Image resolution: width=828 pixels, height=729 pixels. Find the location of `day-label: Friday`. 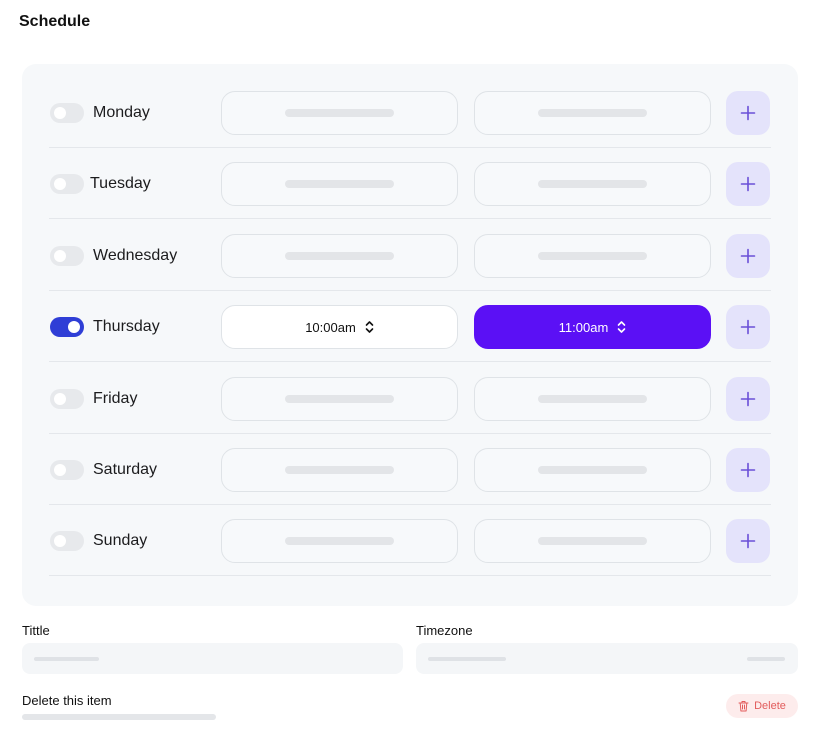

day-label: Friday is located at coordinates (115, 398).